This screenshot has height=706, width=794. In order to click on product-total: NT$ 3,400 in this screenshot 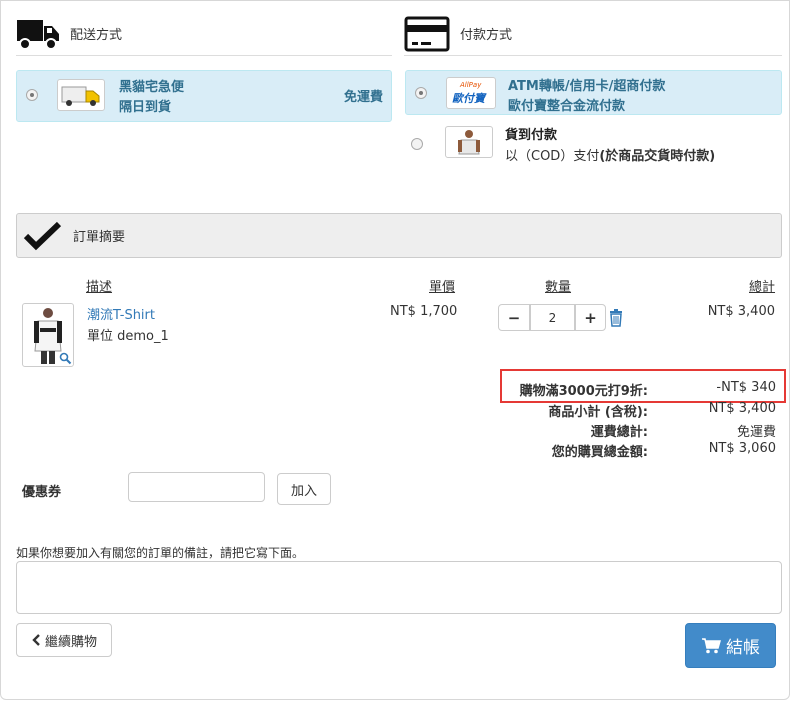, I will do `click(741, 311)`.